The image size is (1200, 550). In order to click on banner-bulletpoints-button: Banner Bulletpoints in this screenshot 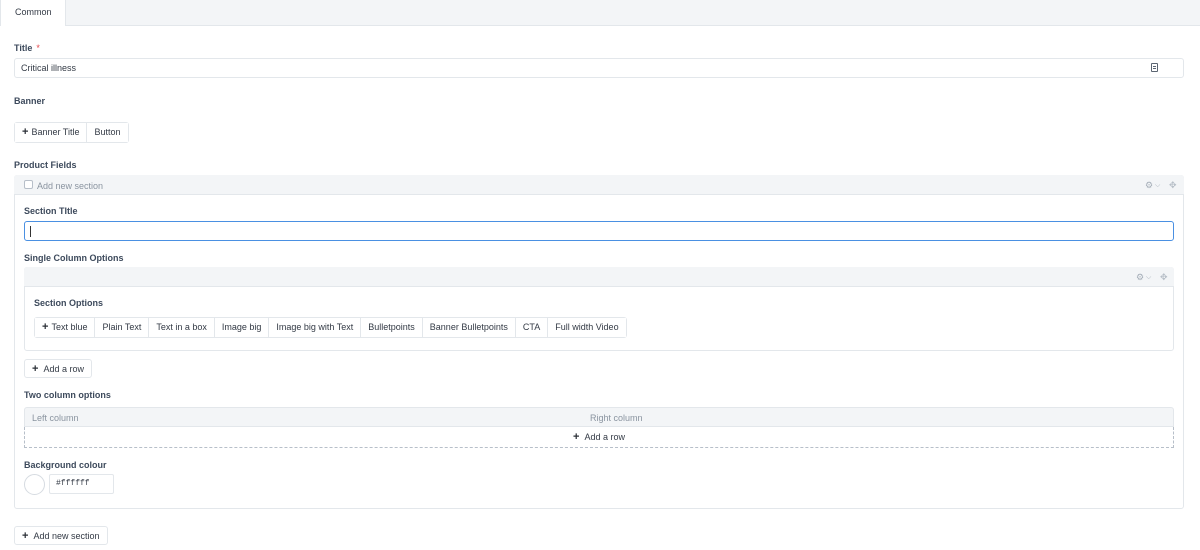, I will do `click(469, 327)`.